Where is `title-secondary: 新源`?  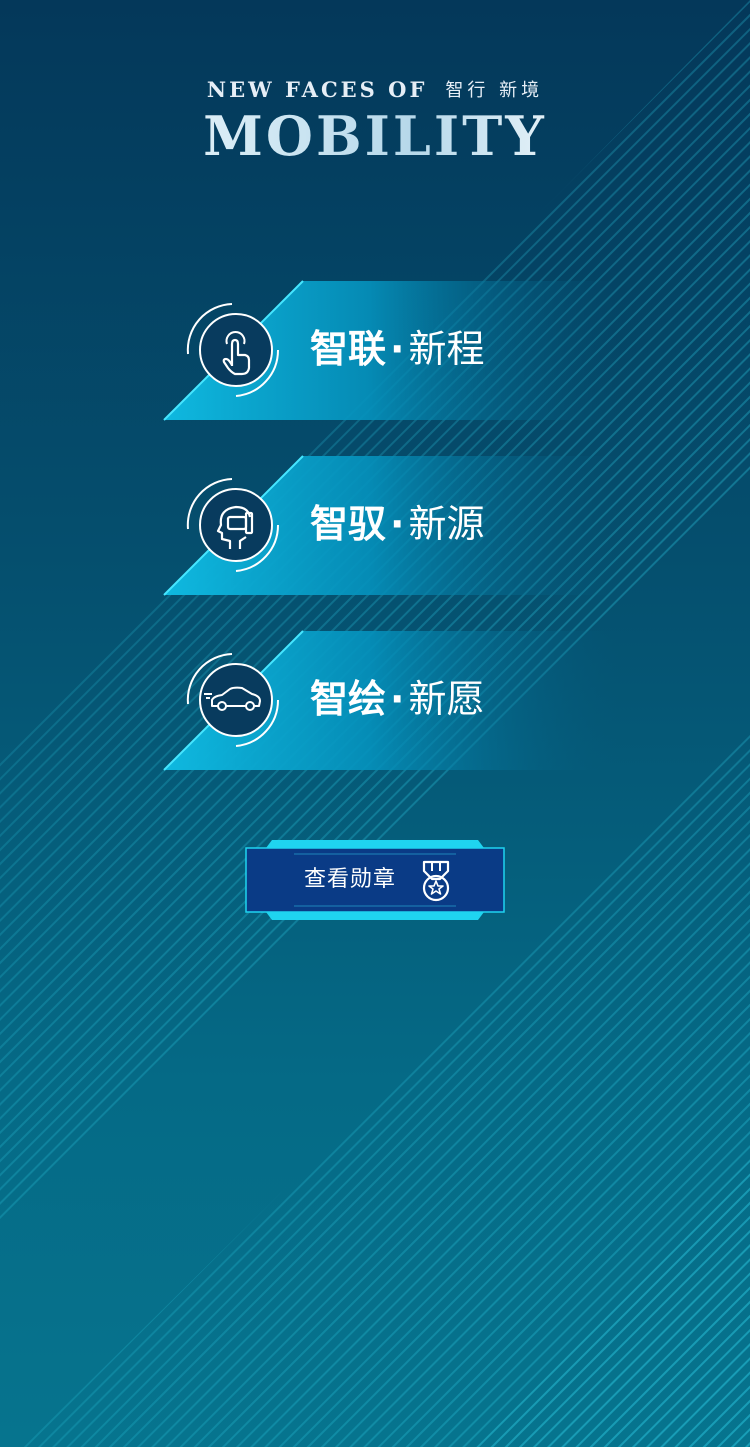 title-secondary: 新源 is located at coordinates (446, 524).